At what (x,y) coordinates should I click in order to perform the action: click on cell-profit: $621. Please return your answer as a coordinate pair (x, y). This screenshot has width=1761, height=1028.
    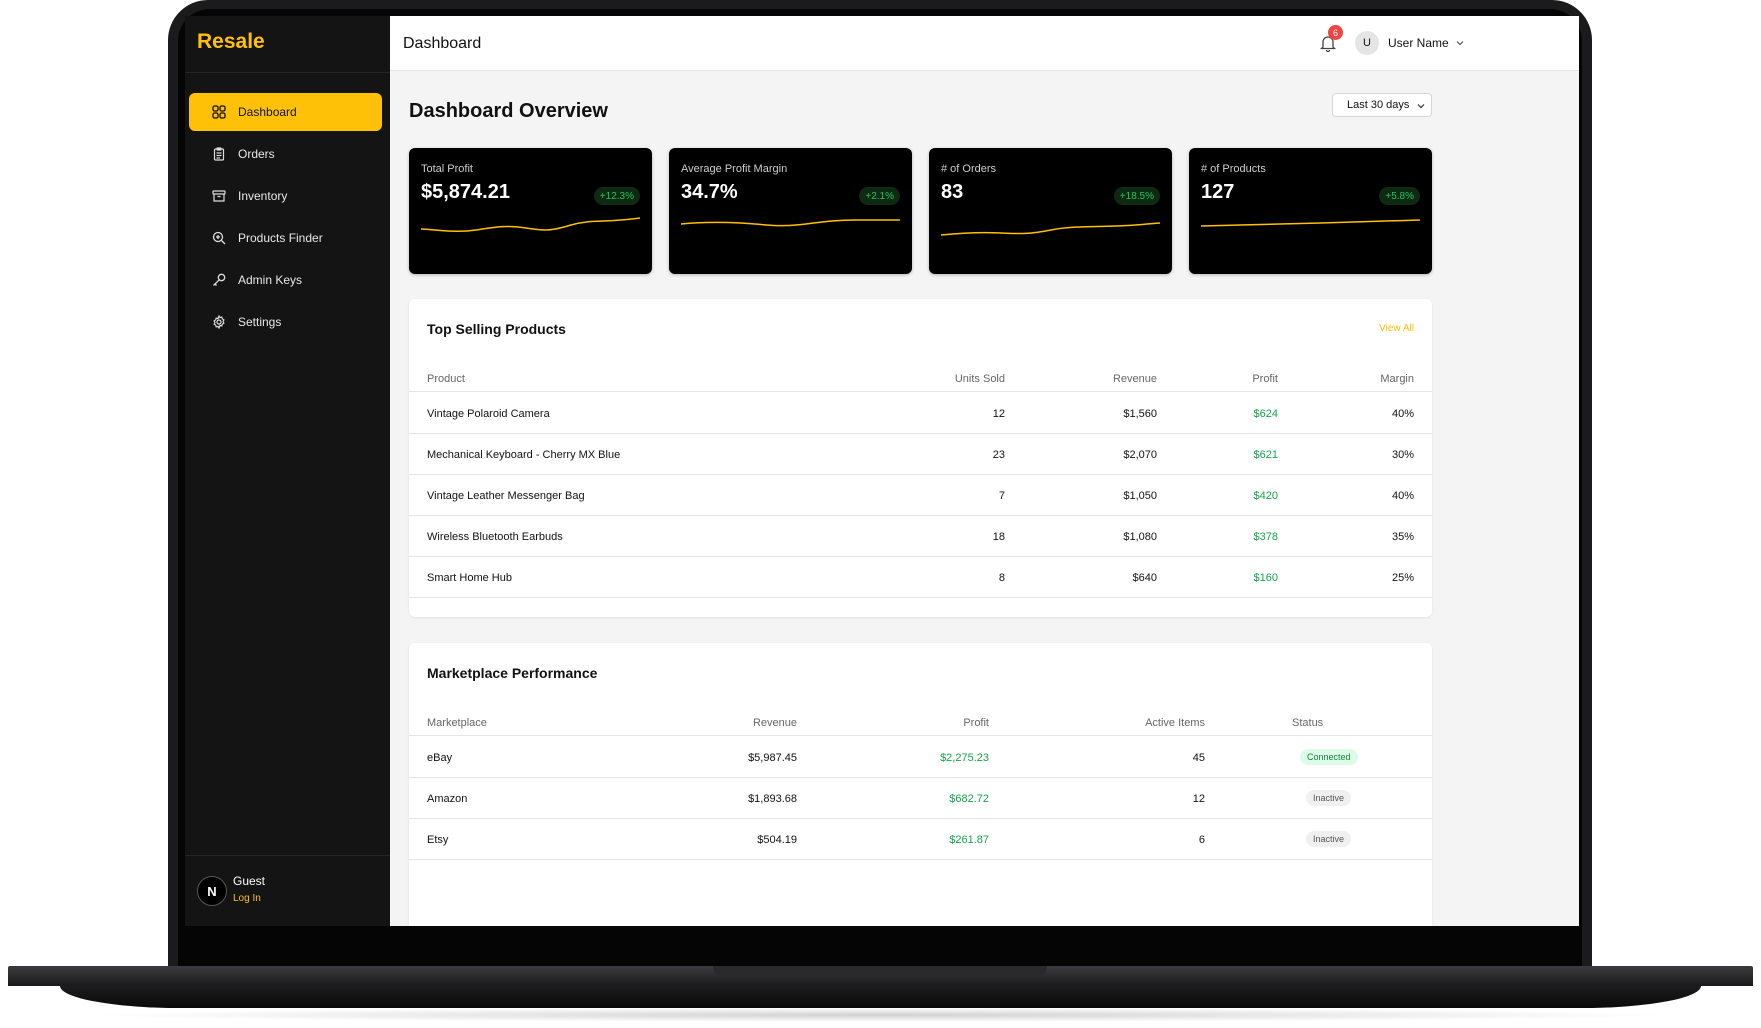
    Looking at the image, I should click on (1265, 455).